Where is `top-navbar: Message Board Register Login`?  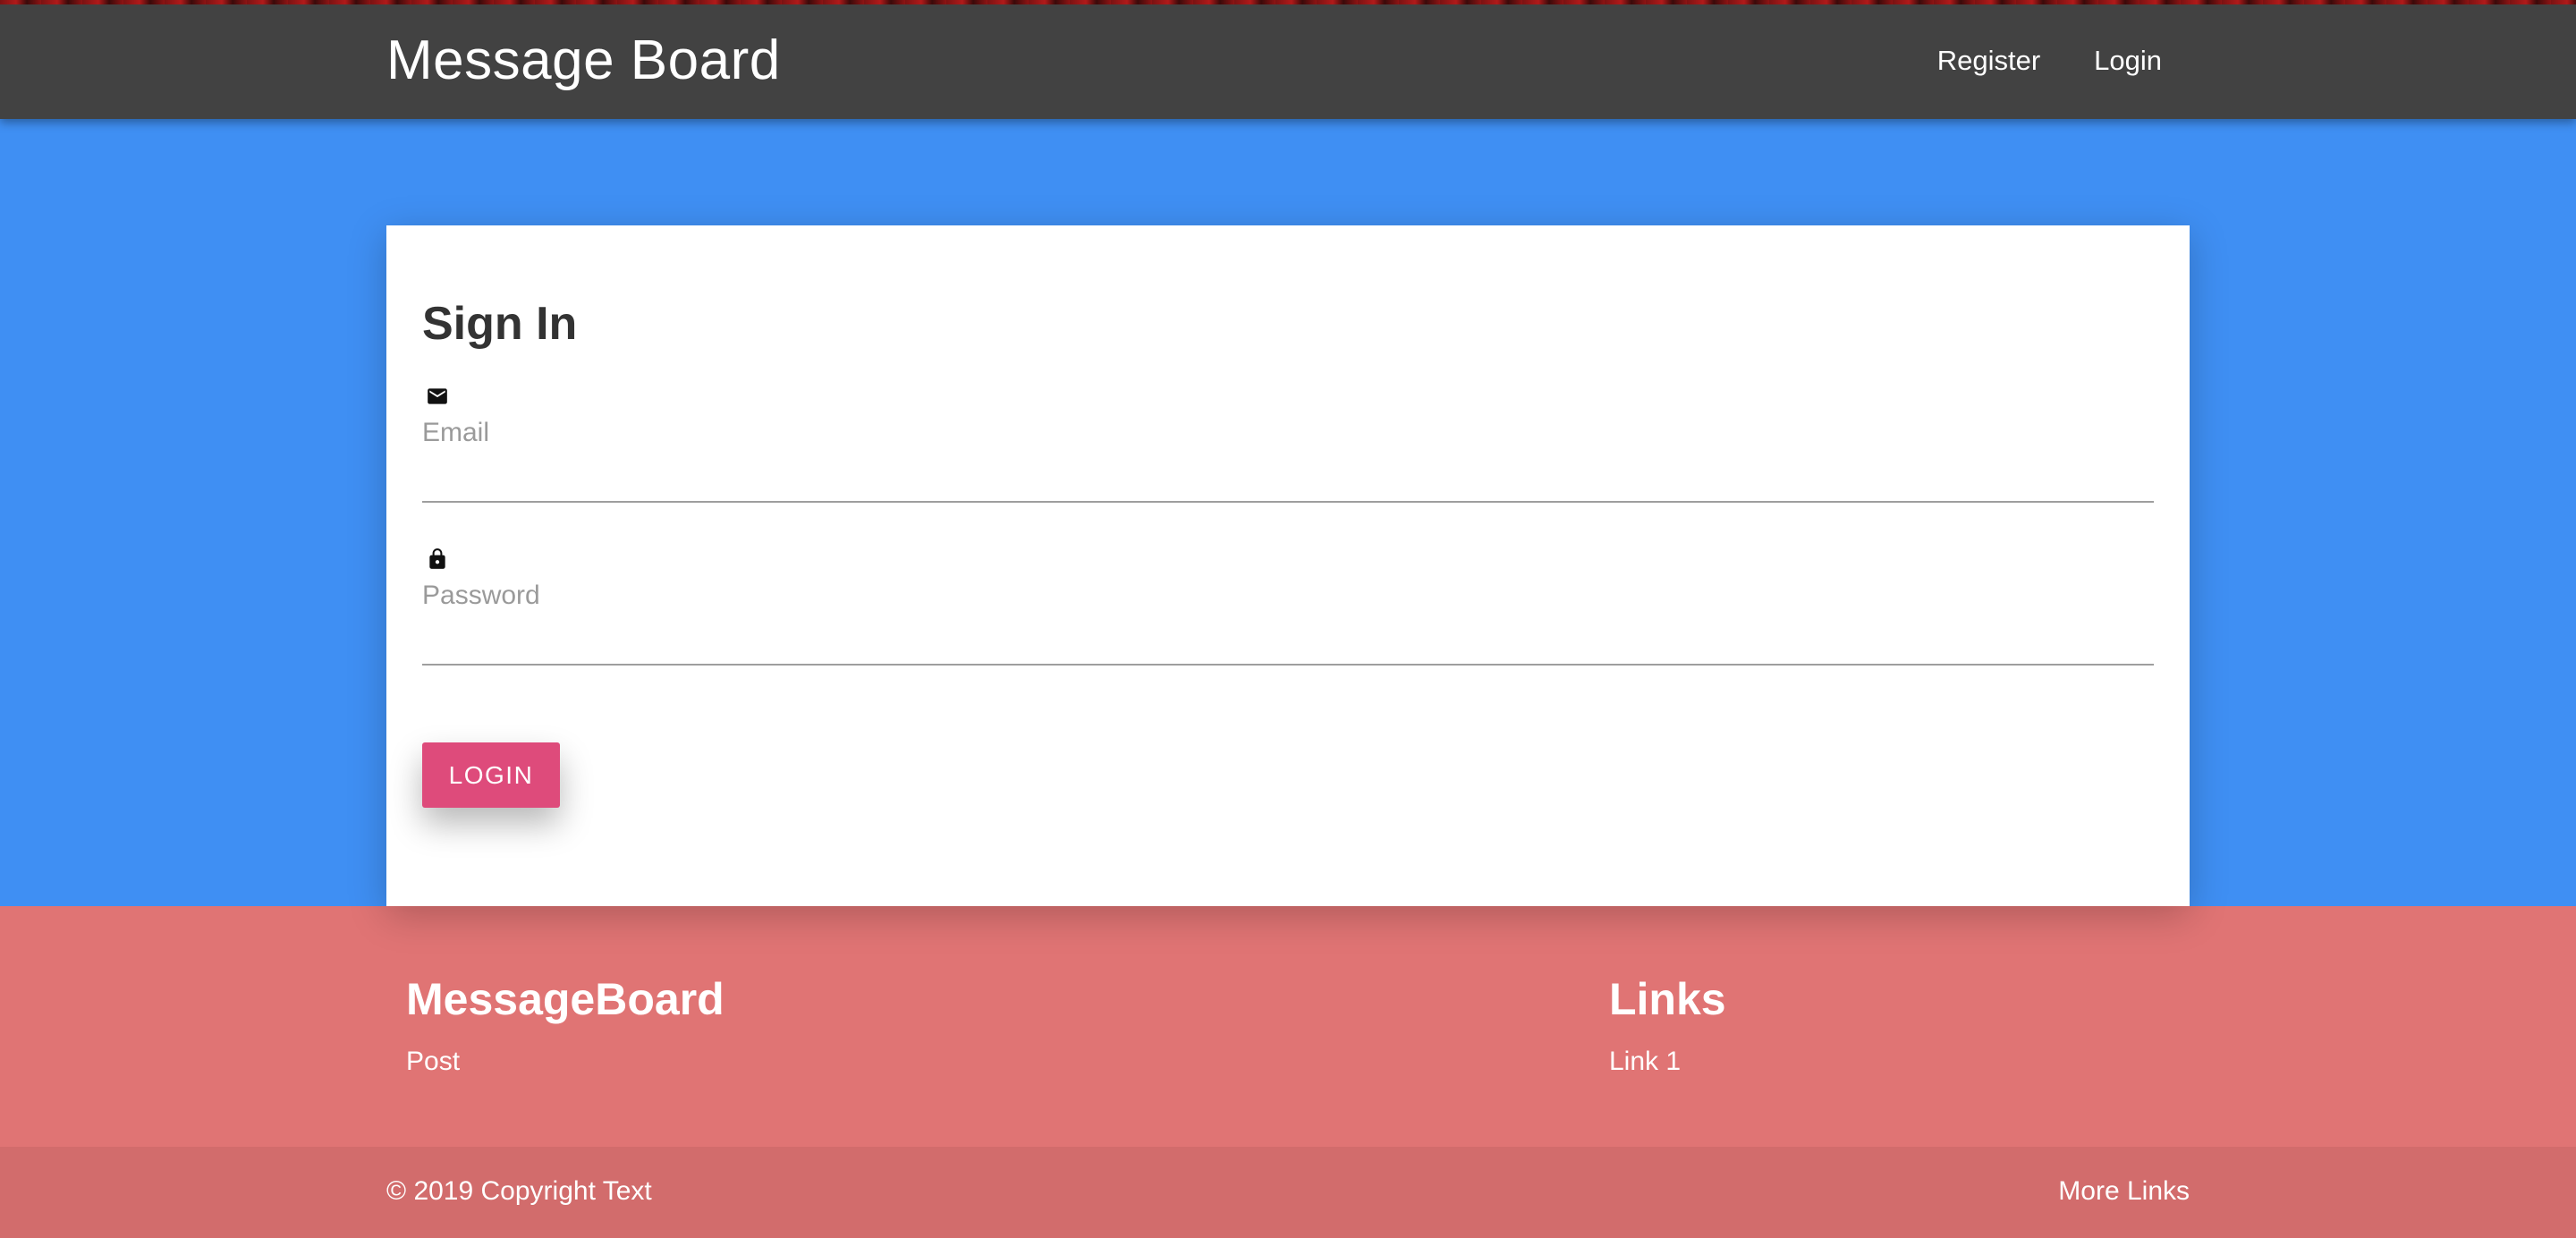
top-navbar: Message Board Register Login is located at coordinates (1288, 60).